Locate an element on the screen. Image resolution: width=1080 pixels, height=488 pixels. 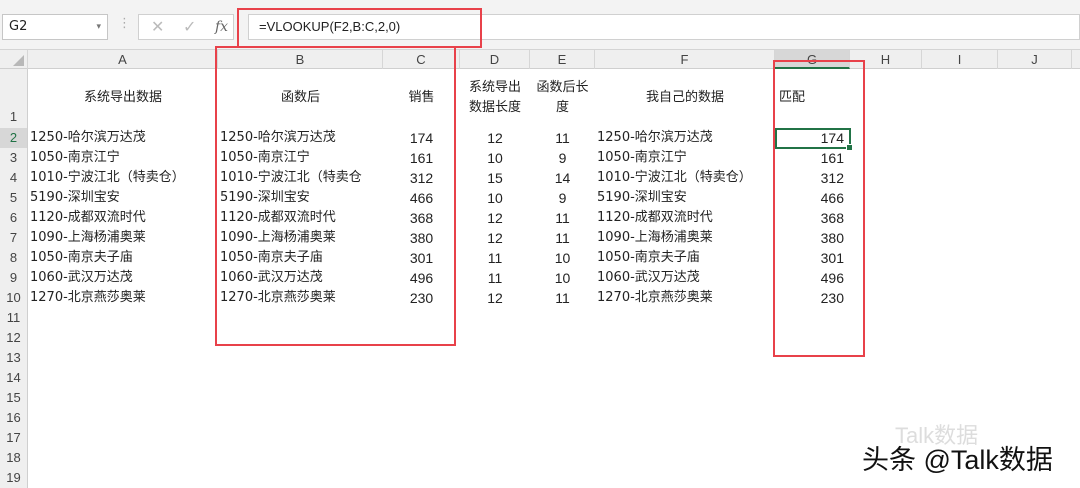
highlight-box-formula is located at coordinates (359, 28).